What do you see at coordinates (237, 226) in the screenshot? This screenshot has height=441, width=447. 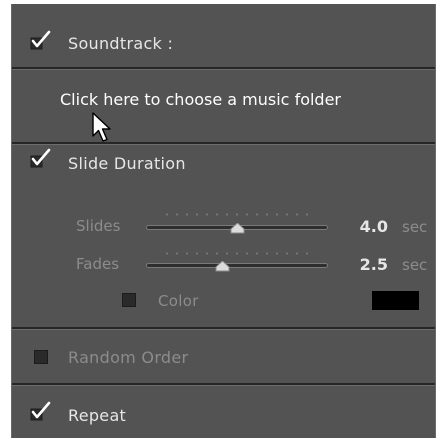 I see `slides-slider-thumb` at bounding box center [237, 226].